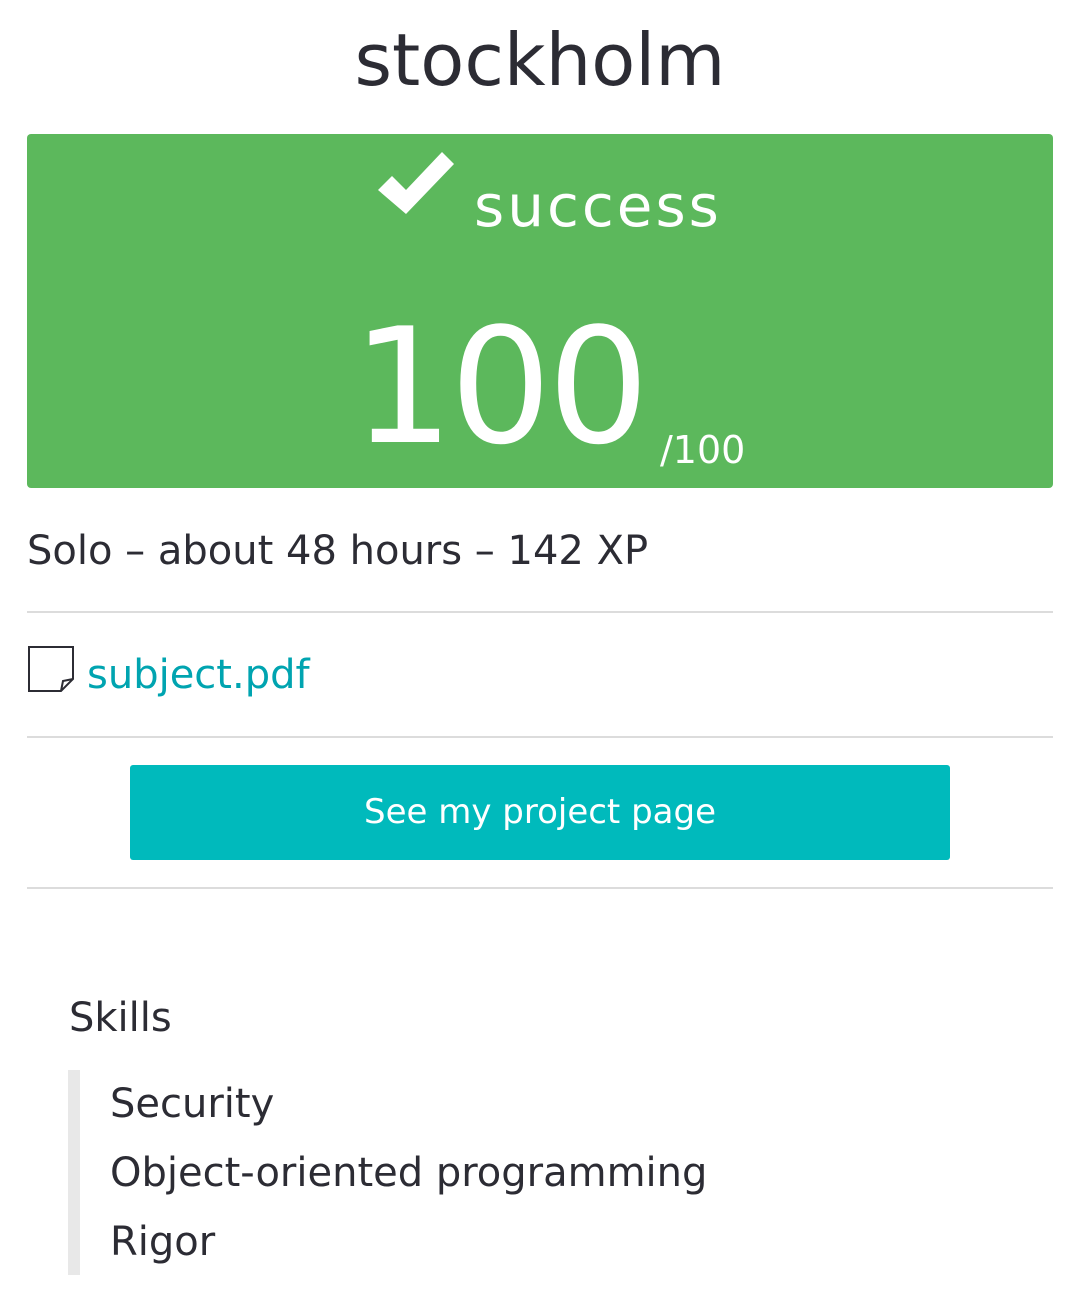 This screenshot has height=1311, width=1080. What do you see at coordinates (500, 386) in the screenshot?
I see `score-value: 100` at bounding box center [500, 386].